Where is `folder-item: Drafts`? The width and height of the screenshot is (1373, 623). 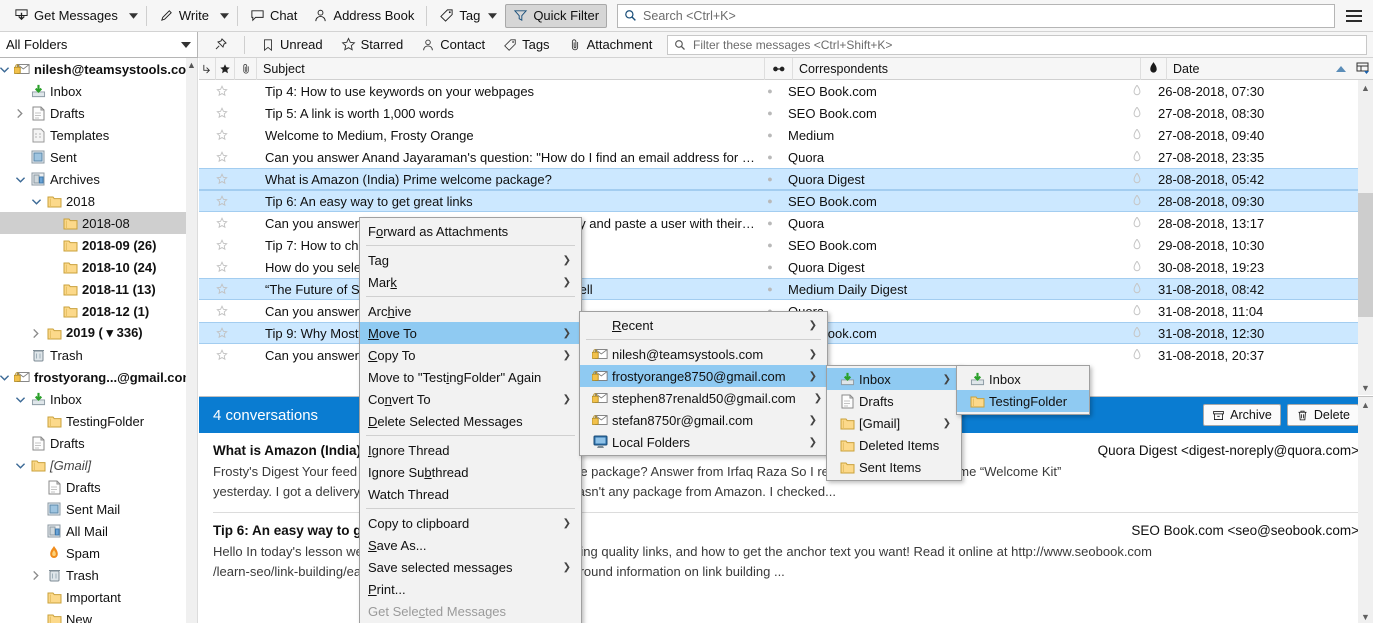 folder-item: Drafts is located at coordinates (93, 113).